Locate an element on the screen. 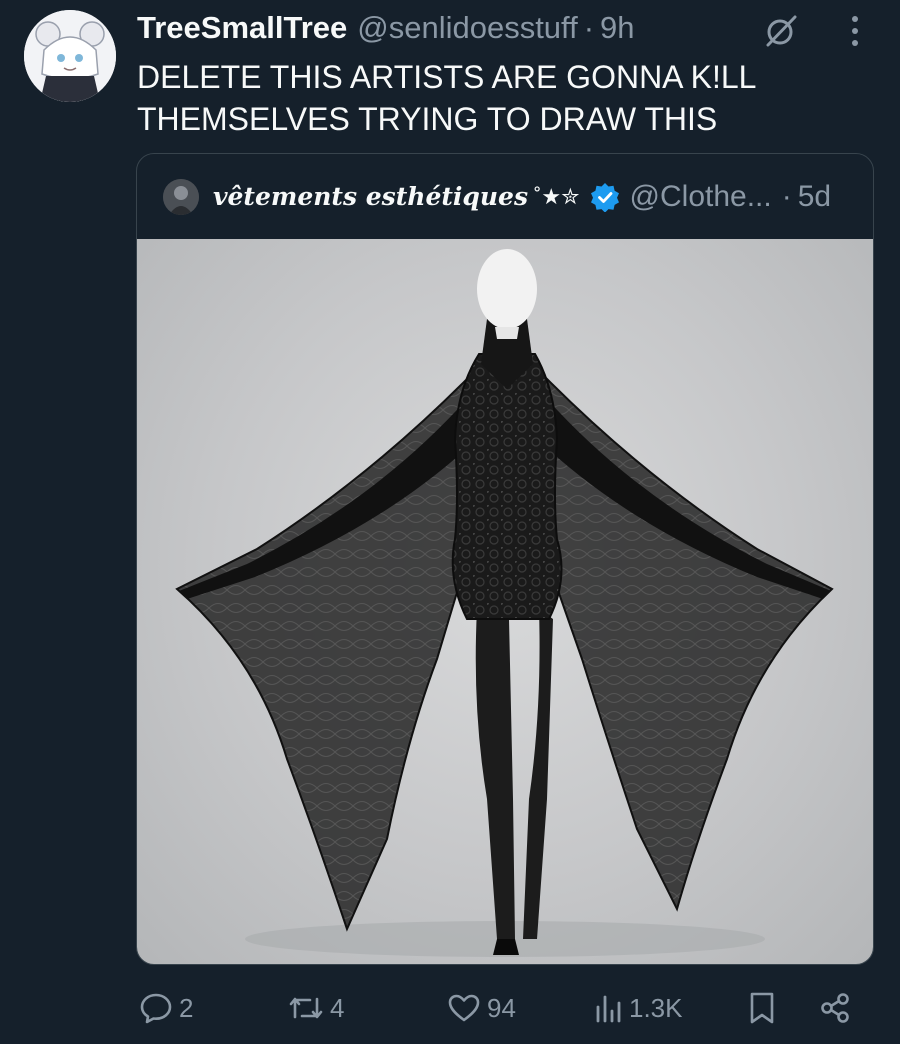  tweet-text-line-1: DELETE THIS ARTISTS ARE GONNA K!LL is located at coordinates (447, 77).